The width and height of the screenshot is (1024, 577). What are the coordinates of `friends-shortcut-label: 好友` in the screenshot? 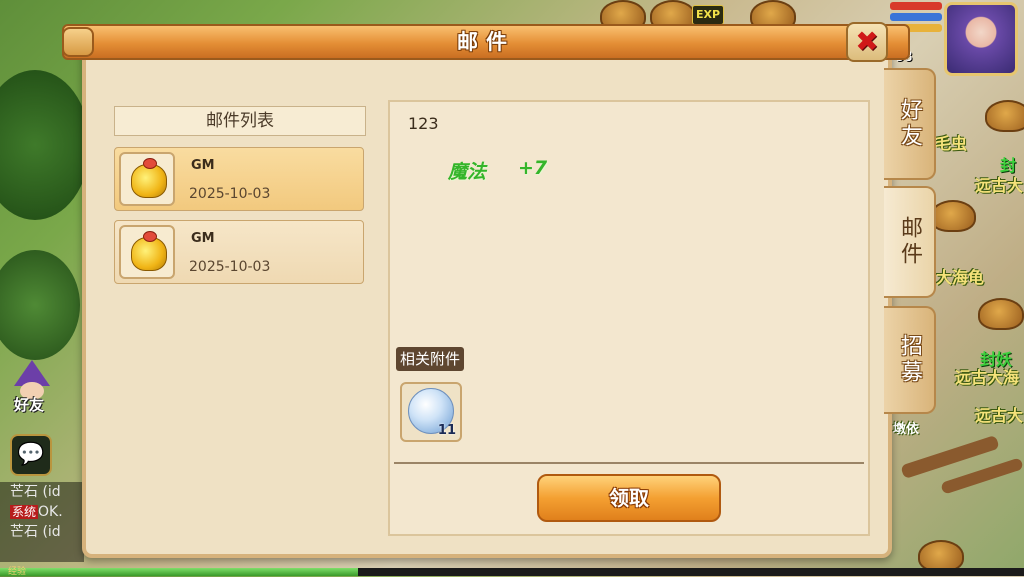 It's located at (29, 405).